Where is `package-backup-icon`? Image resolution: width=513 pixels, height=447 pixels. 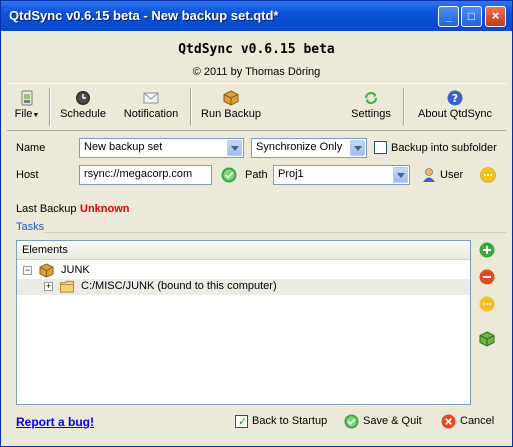 package-backup-icon is located at coordinates (487, 339).